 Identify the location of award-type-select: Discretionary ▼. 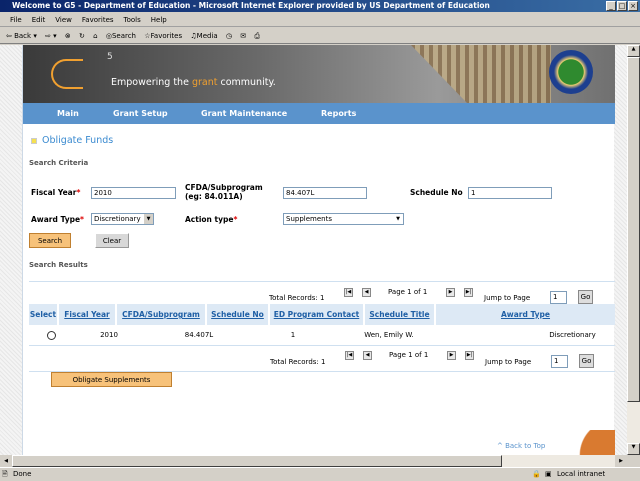
(122, 219).